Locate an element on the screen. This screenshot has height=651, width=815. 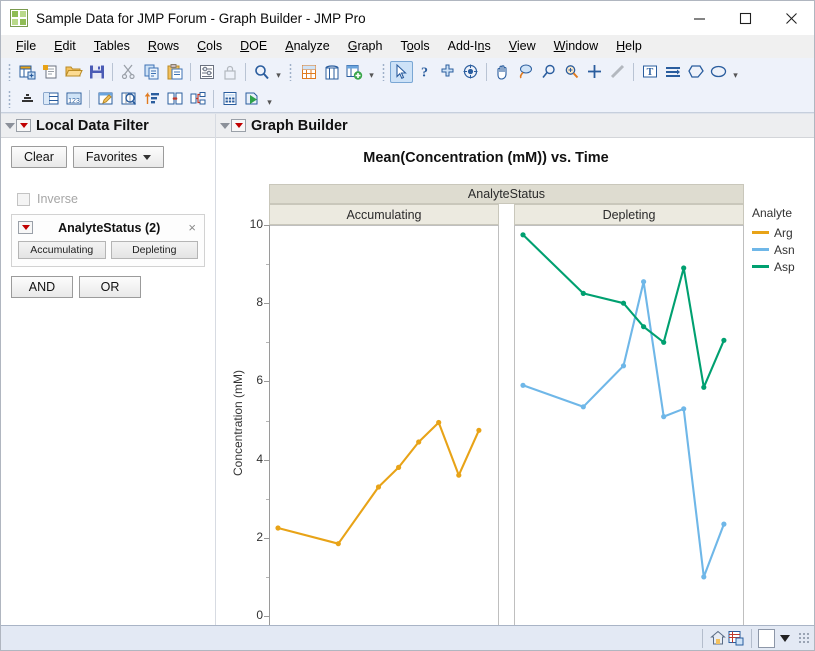
help-question-icon: ? is located at coordinates (424, 72).